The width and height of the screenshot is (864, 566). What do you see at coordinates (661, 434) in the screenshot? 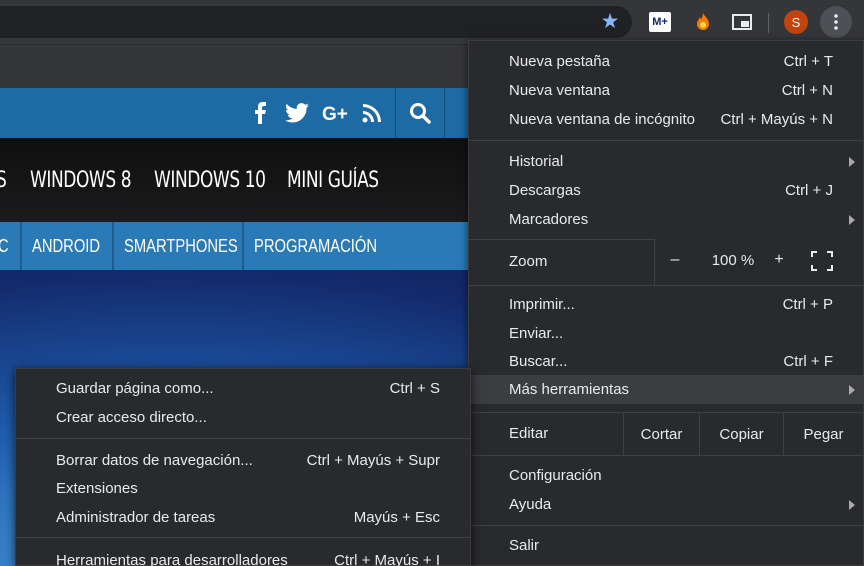
I see `cut-button: Cortar` at bounding box center [661, 434].